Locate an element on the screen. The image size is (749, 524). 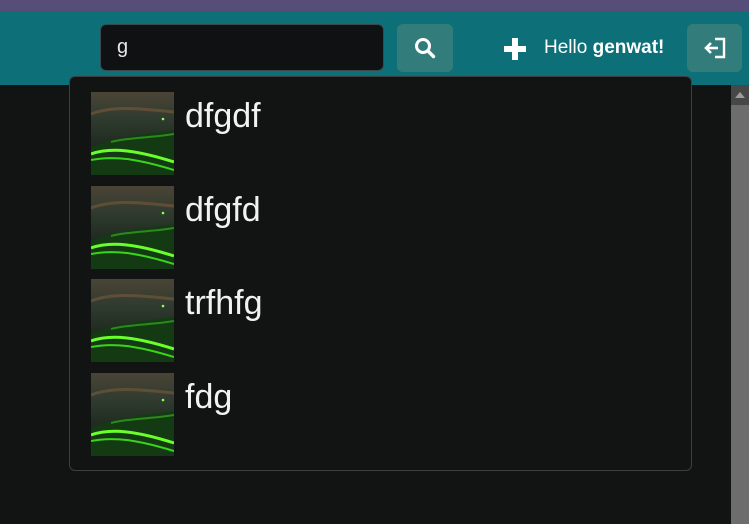
search-result-item: fdg is located at coordinates (371, 415).